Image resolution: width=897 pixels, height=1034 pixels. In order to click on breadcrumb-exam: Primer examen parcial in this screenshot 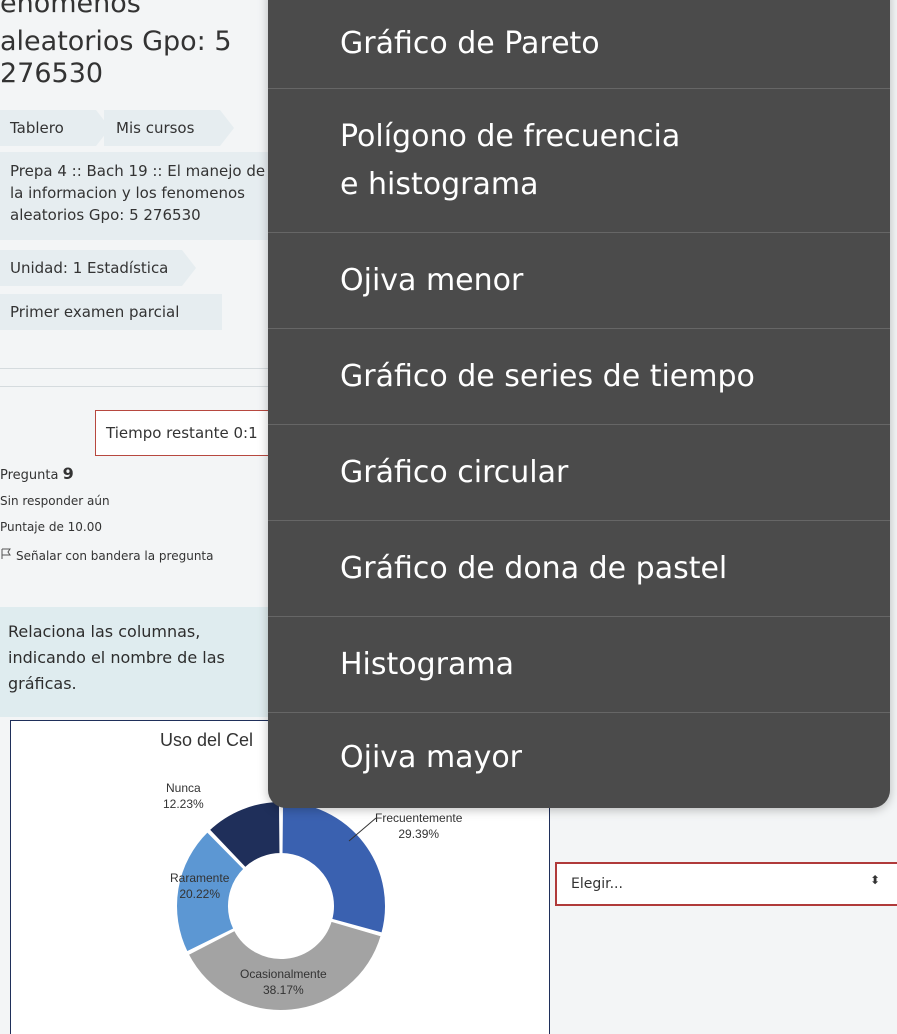, I will do `click(111, 312)`.